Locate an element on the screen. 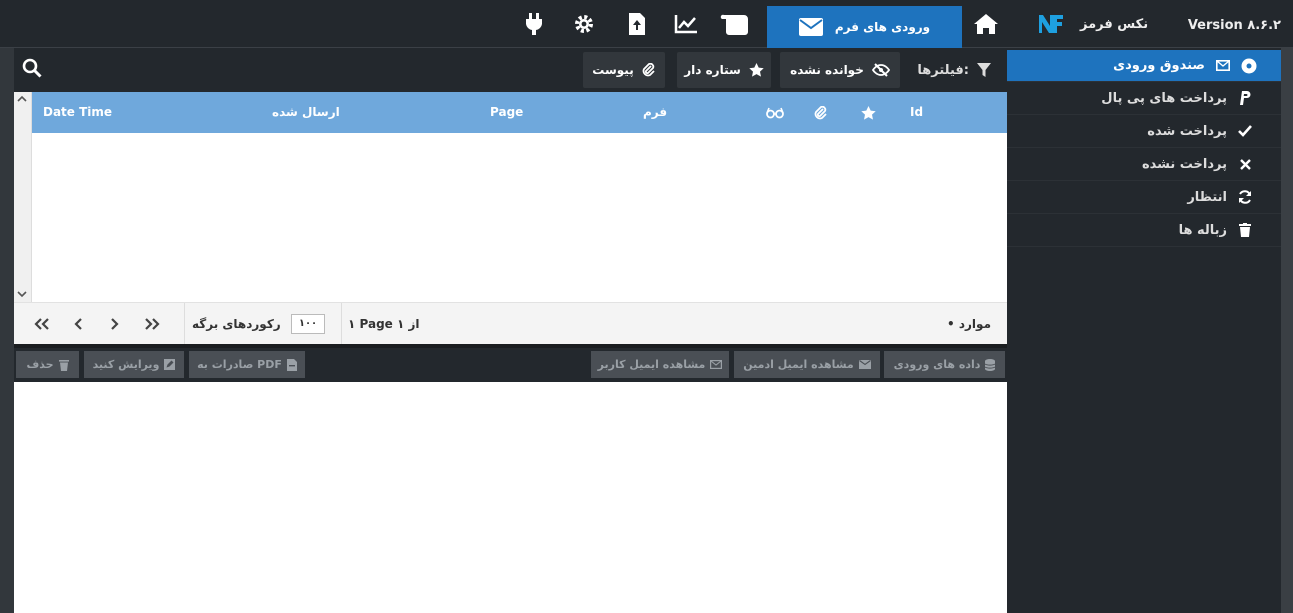  sidebar-item-paypal: پرداخت های پی پال is located at coordinates (1144, 98).